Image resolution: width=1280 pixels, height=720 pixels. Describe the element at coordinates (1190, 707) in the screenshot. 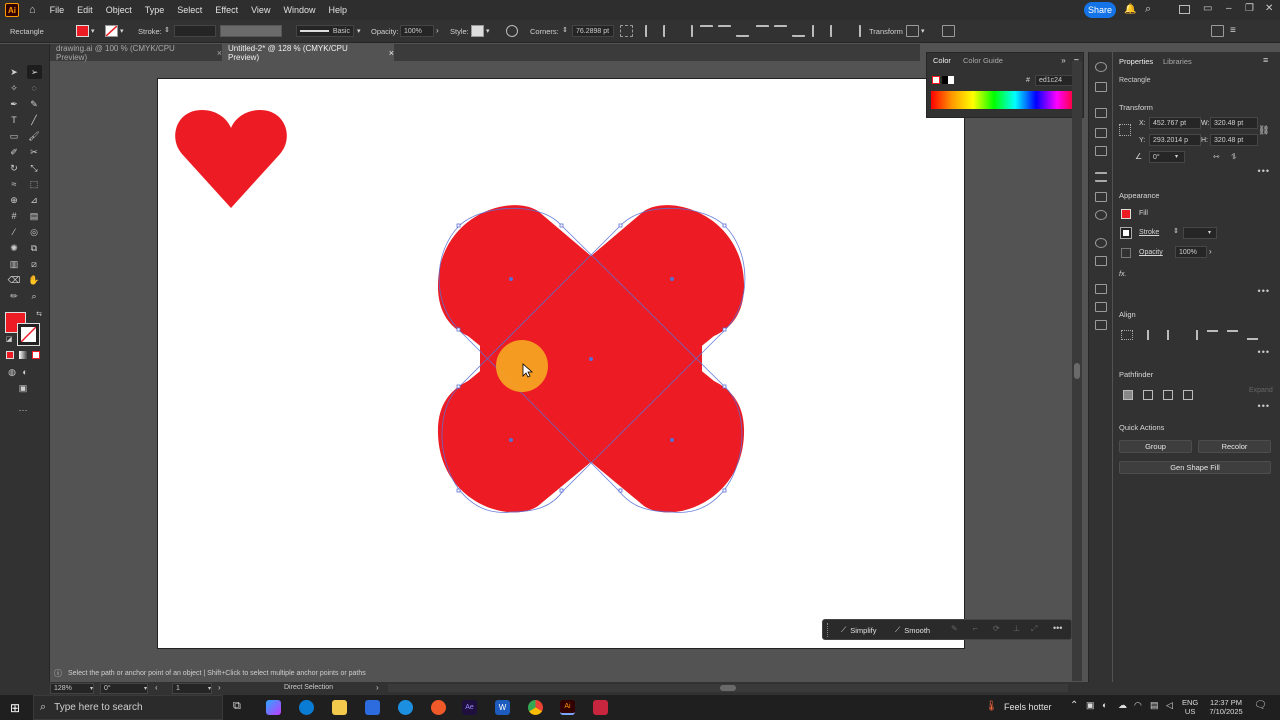

I see `language-indicator: ENG US` at that location.